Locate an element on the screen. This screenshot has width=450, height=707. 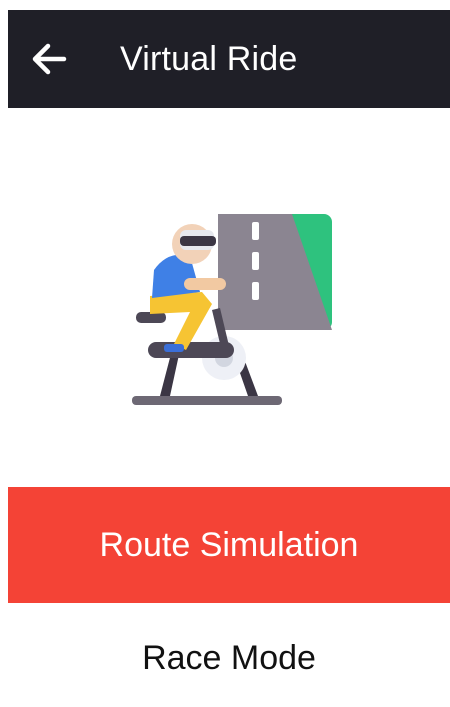
app-bar: Virtual Ride is located at coordinates (229, 59).